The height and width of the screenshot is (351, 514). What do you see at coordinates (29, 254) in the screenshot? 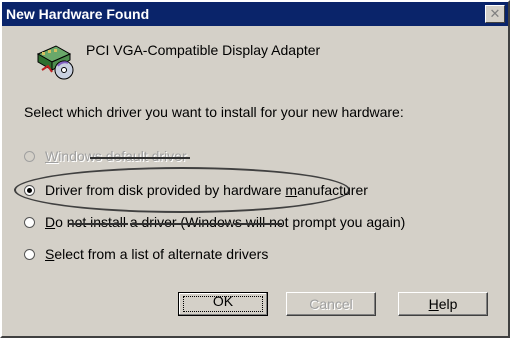
I see `radio-select-alternate` at bounding box center [29, 254].